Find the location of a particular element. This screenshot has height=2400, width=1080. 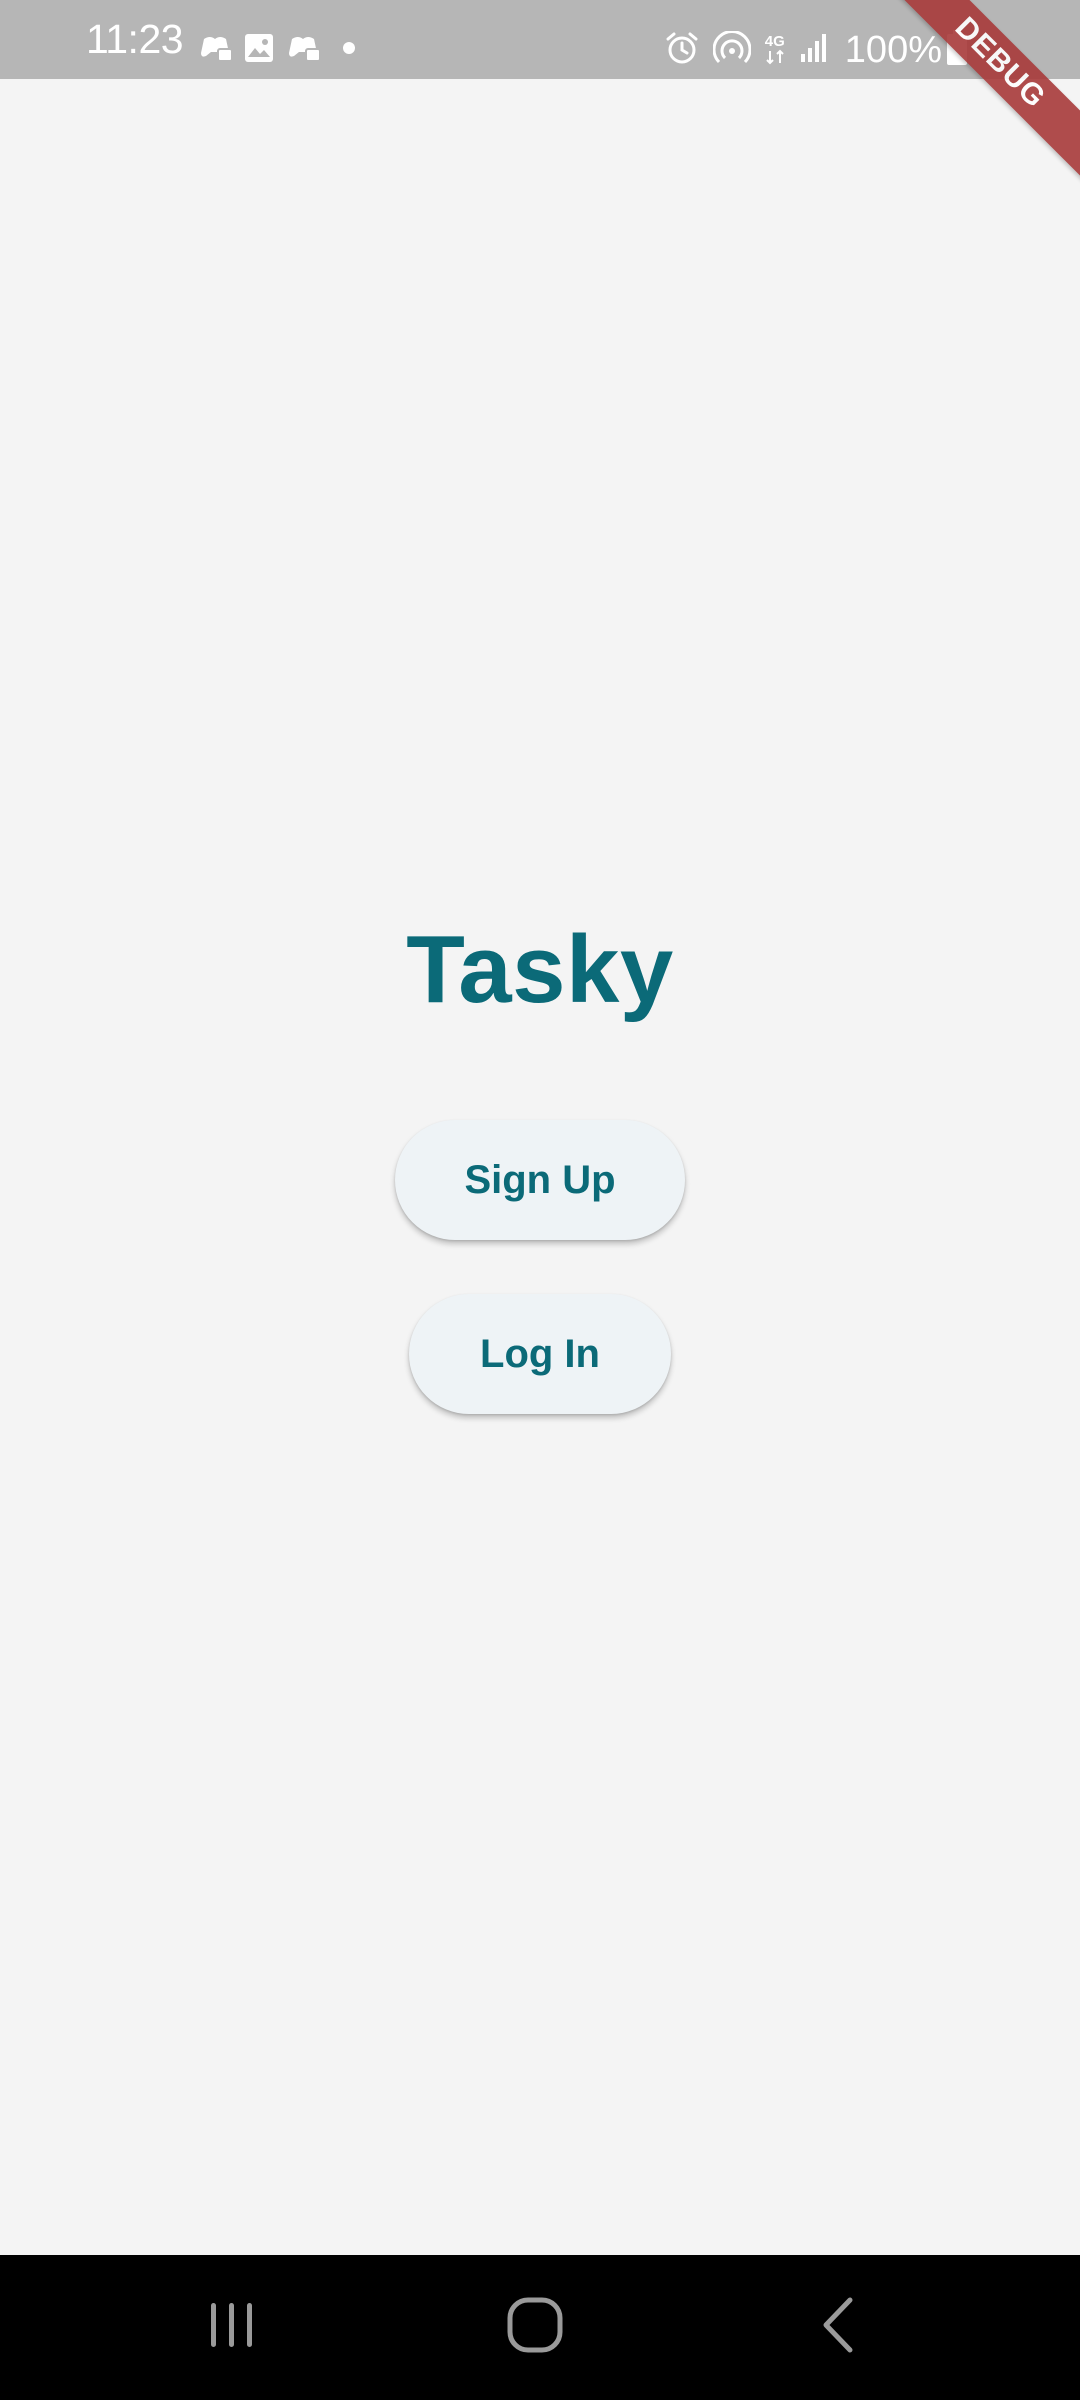

navigation-bar is located at coordinates (540, 2327).